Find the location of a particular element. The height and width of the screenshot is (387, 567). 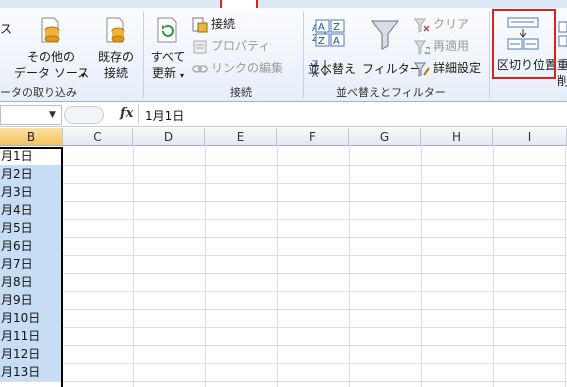

cell-b-active: 月1日 is located at coordinates (31, 156).